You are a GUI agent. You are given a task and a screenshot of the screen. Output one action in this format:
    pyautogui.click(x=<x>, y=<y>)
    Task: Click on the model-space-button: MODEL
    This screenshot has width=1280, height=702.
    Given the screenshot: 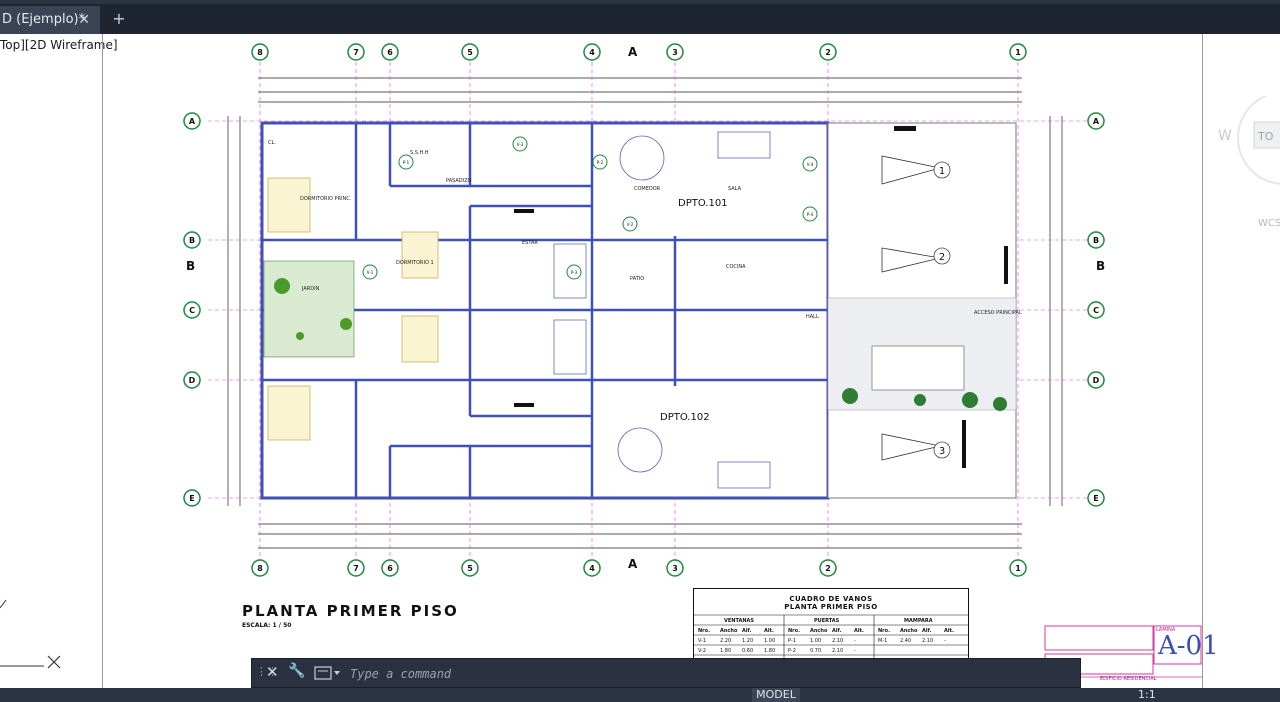 What is the action you would take?
    pyautogui.click(x=776, y=695)
    